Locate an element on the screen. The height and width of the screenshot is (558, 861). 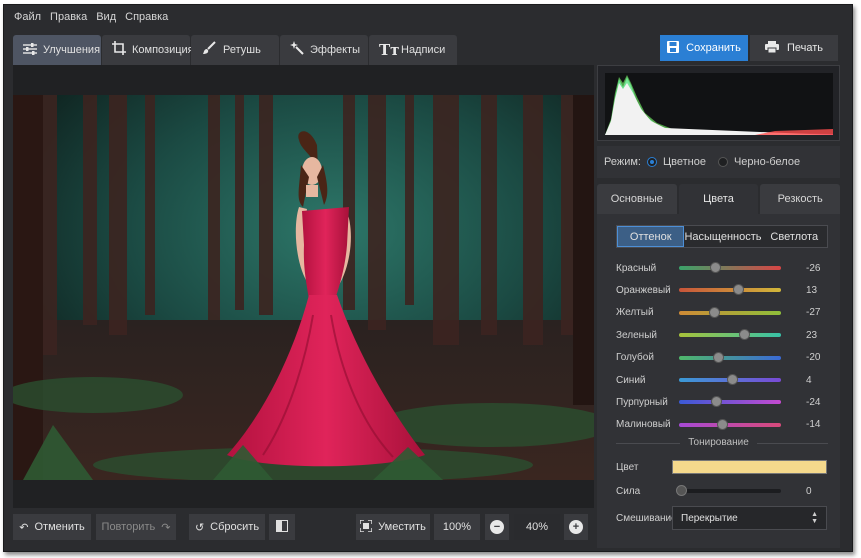
subtab-hue: Оттенок is located at coordinates (651, 236).